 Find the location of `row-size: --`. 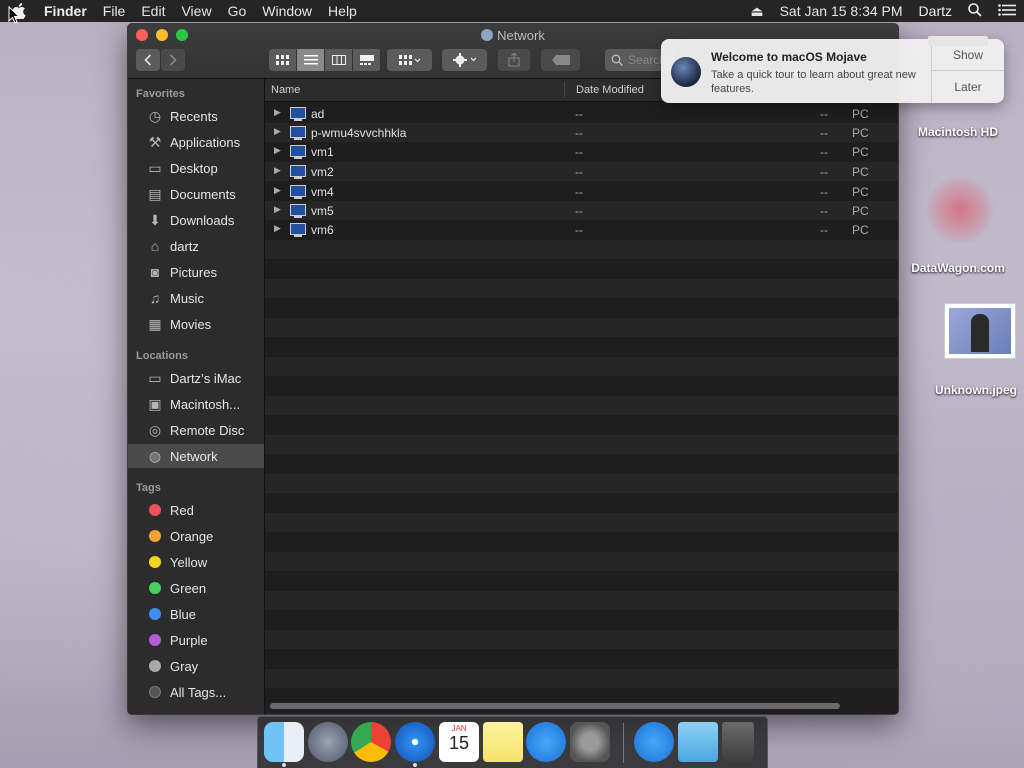

row-size: -- is located at coordinates (824, 152).